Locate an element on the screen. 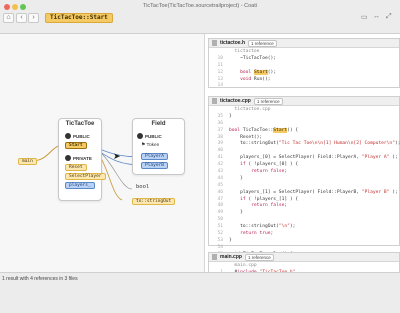 The image size is (400, 313). code-line: 44 } is located at coordinates (304, 179).